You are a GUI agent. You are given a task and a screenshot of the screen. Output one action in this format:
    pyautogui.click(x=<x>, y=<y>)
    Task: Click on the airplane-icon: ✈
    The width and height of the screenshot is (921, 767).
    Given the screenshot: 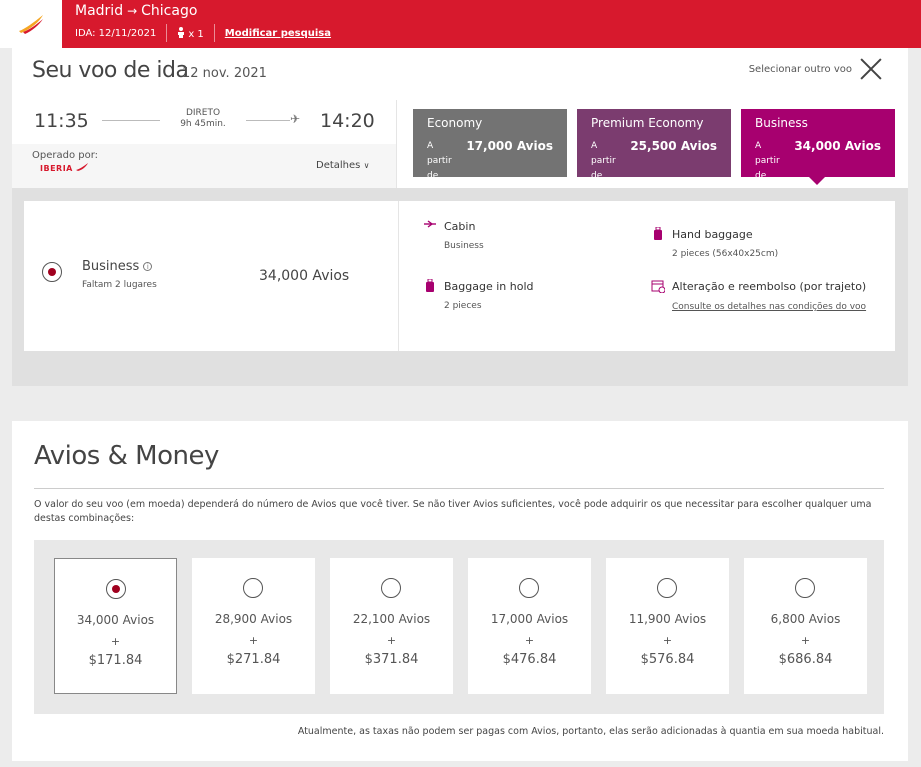 What is the action you would take?
    pyautogui.click(x=295, y=119)
    